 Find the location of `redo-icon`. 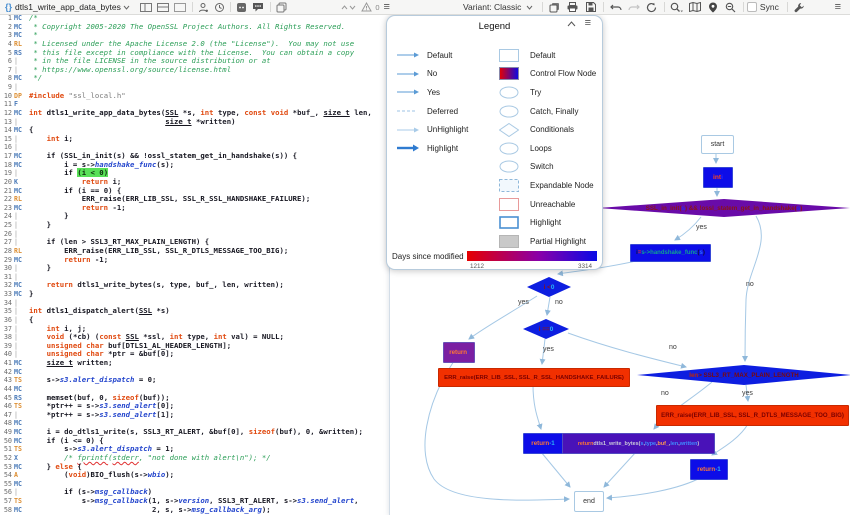

redo-icon is located at coordinates (633, 7).